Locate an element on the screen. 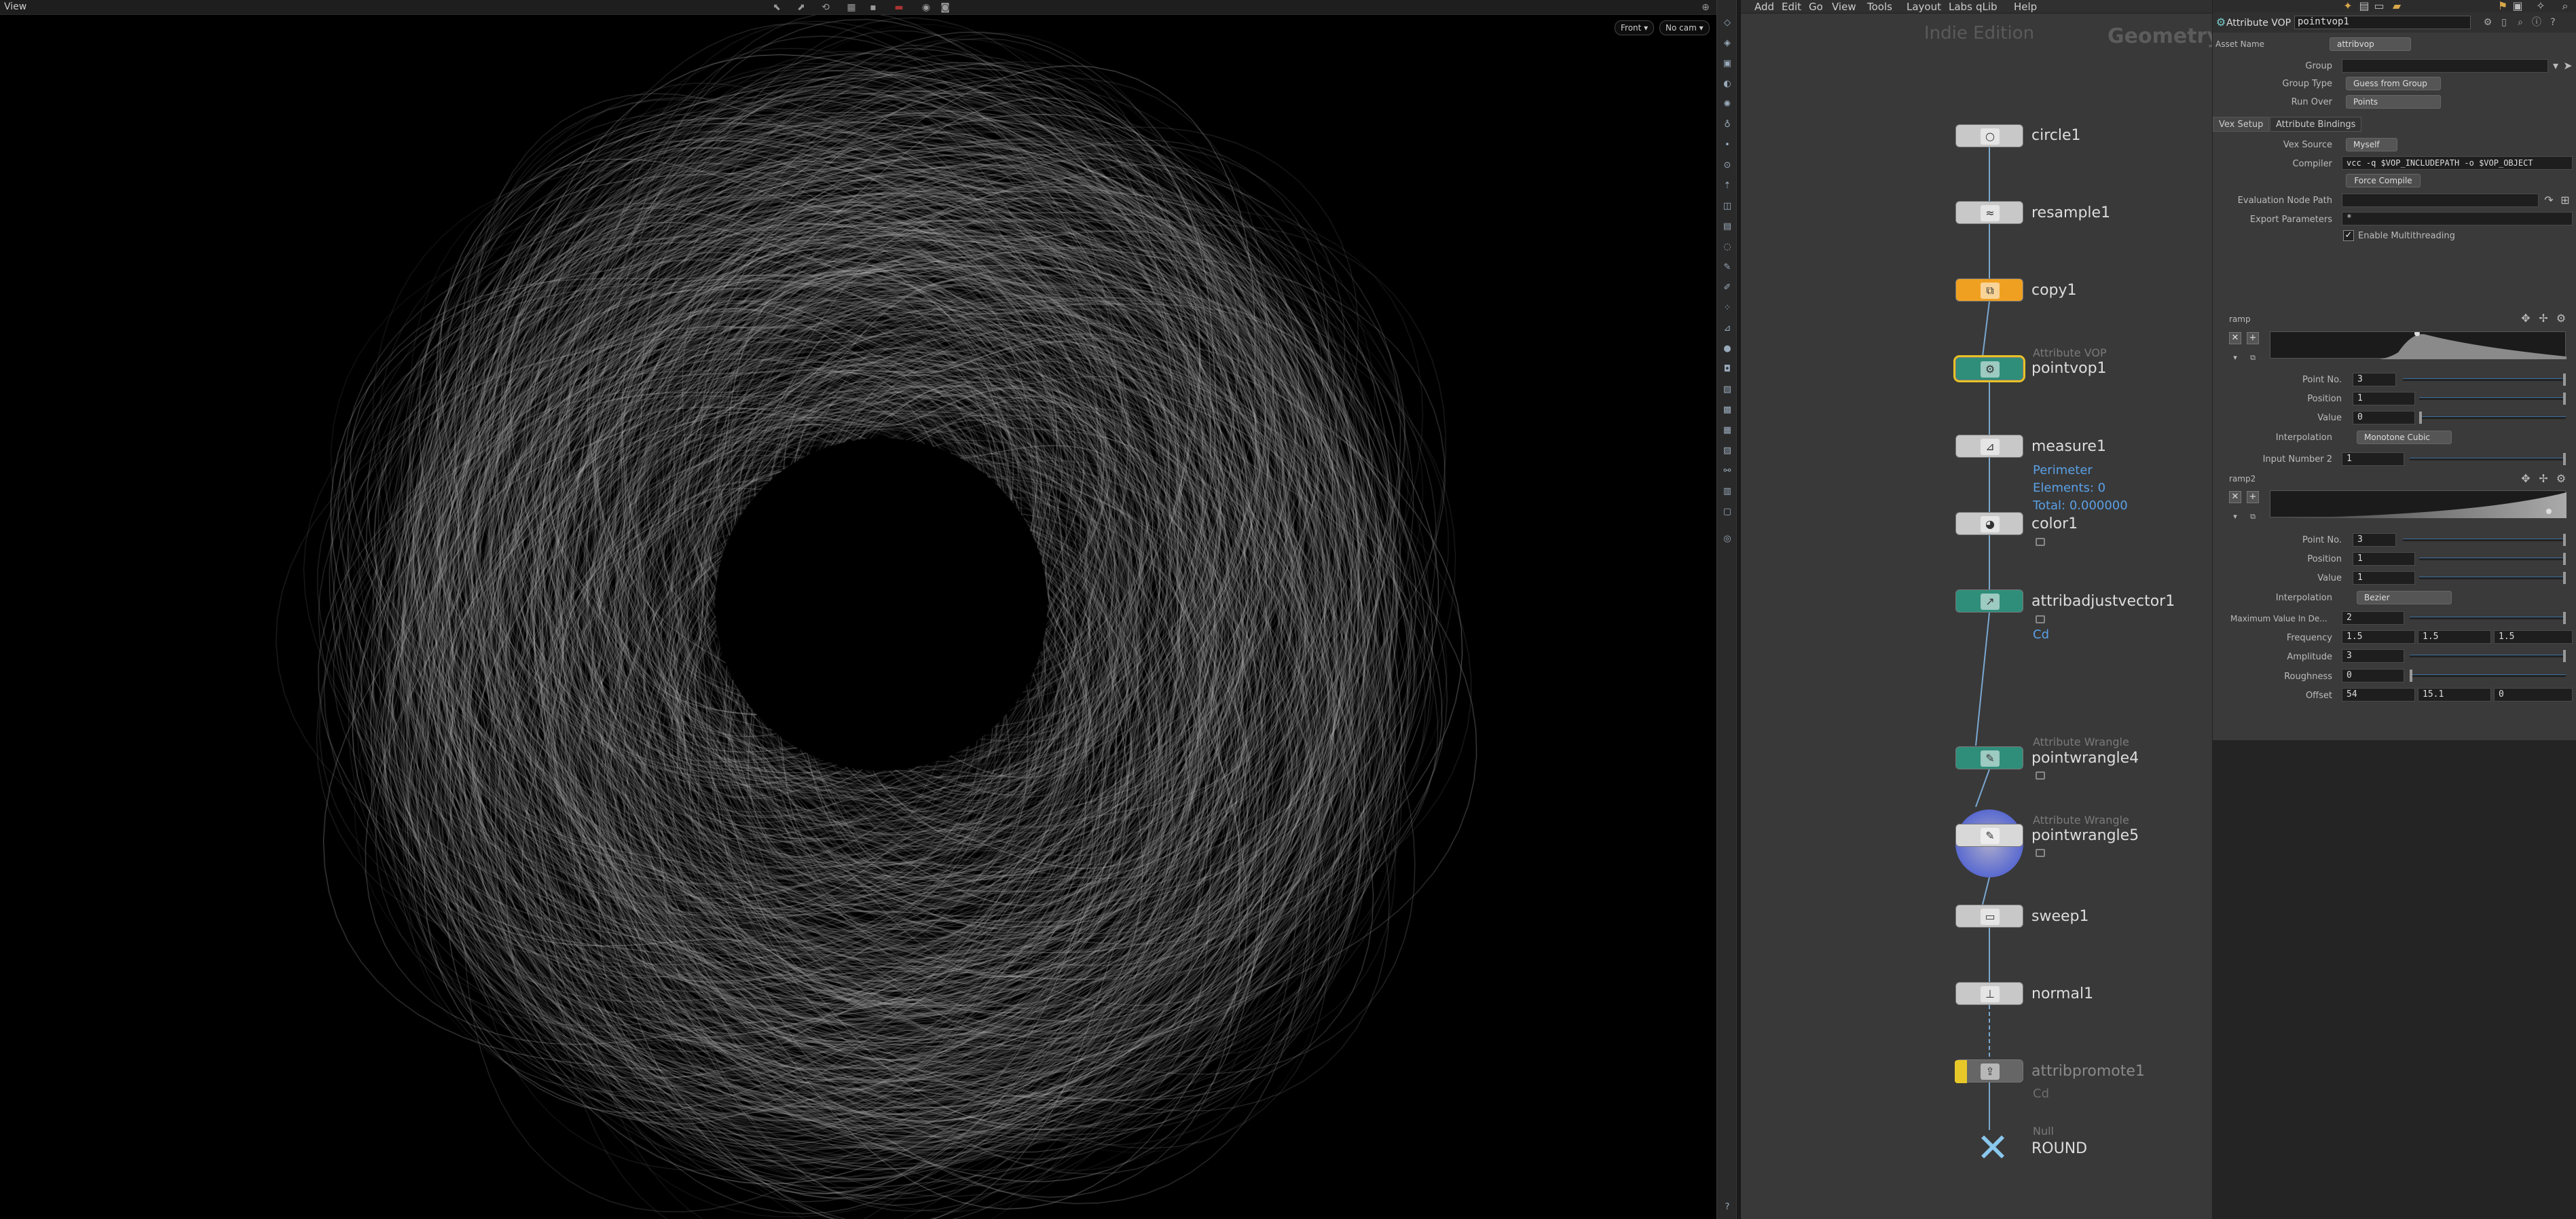  eval-path-arrow-icon: ↷ is located at coordinates (2549, 200).